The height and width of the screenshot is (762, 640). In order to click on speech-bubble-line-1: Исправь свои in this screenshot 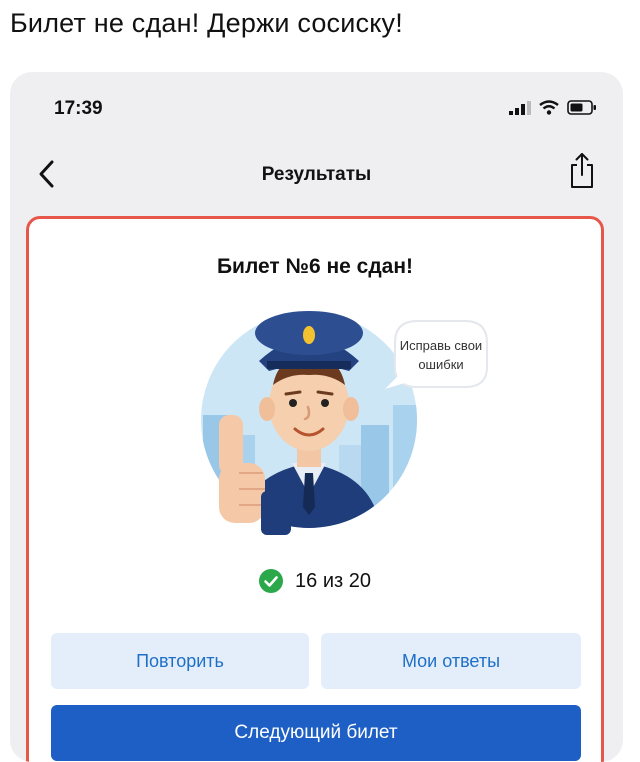, I will do `click(441, 345)`.